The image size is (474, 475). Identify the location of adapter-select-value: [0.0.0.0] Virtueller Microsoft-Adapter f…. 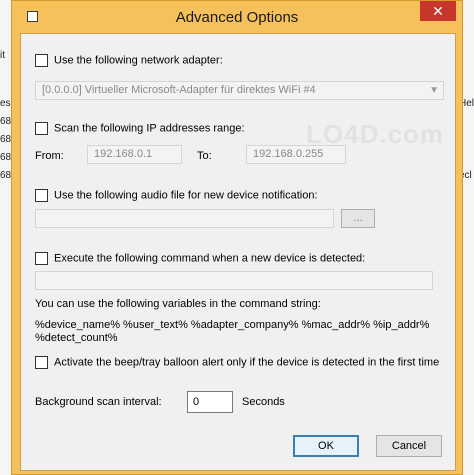
(179, 90).